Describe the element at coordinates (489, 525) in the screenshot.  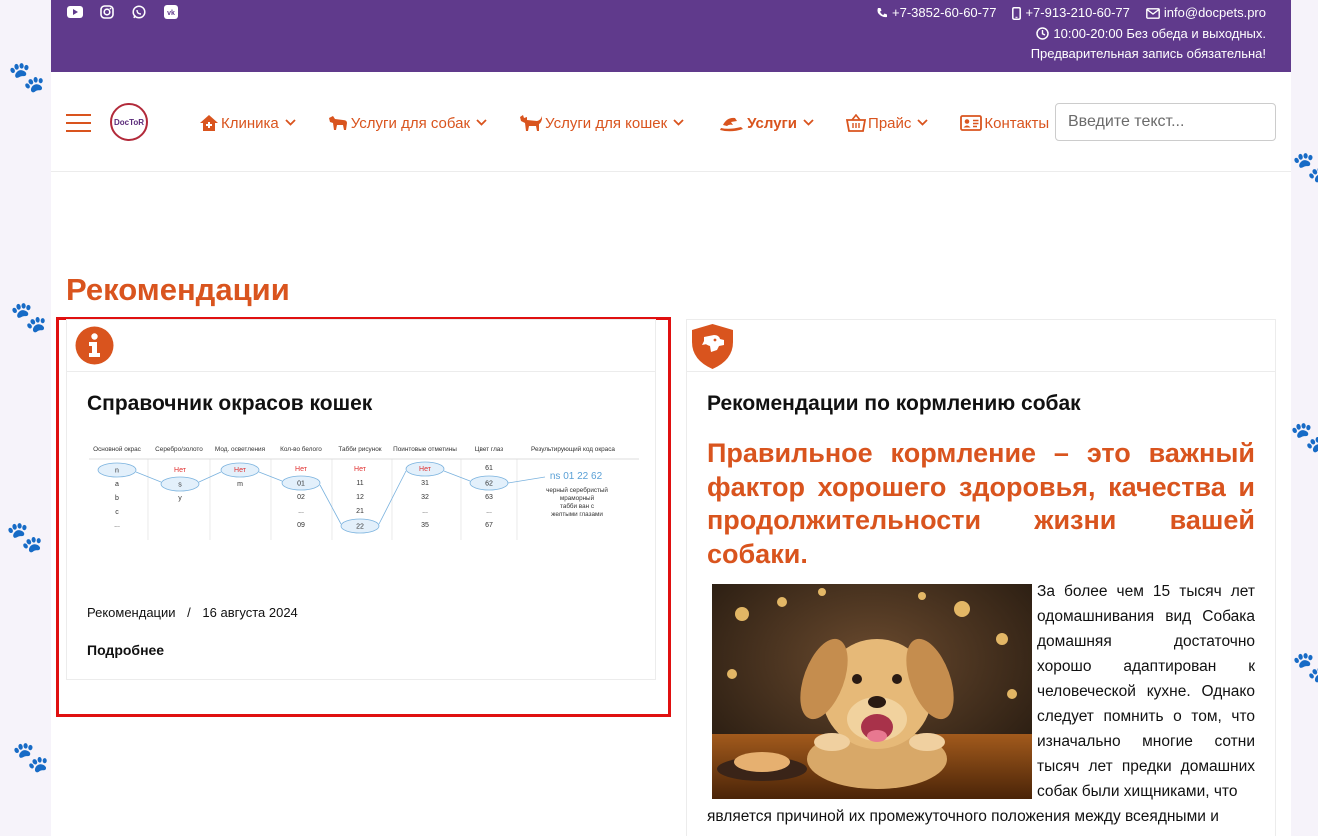
I see `diagram-cell: 67` at that location.